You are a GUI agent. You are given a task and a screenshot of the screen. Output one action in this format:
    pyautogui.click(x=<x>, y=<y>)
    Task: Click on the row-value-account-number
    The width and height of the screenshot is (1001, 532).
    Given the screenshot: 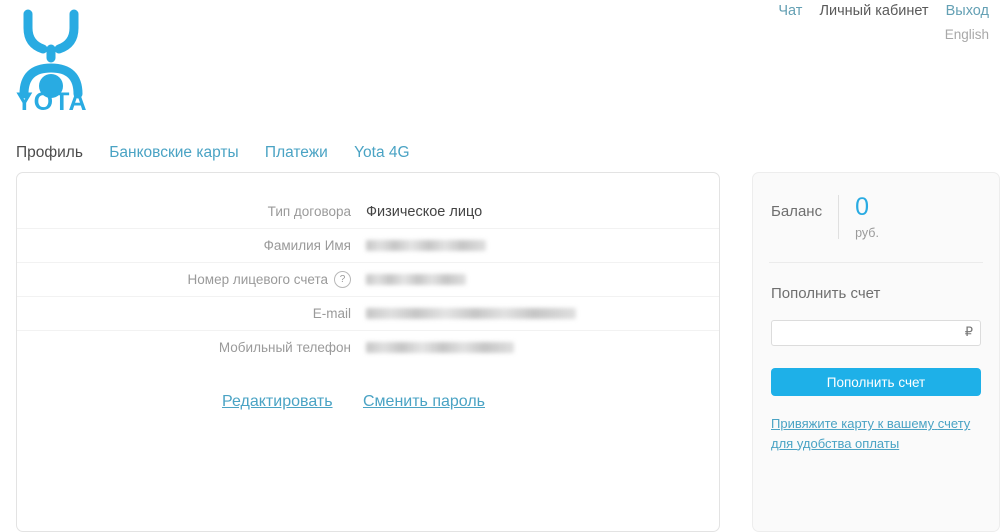 What is the action you would take?
    pyautogui.click(x=408, y=280)
    